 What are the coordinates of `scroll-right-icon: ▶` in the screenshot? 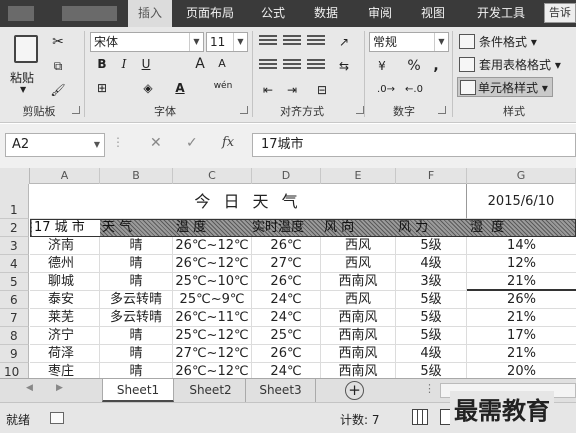 It's located at (59, 388).